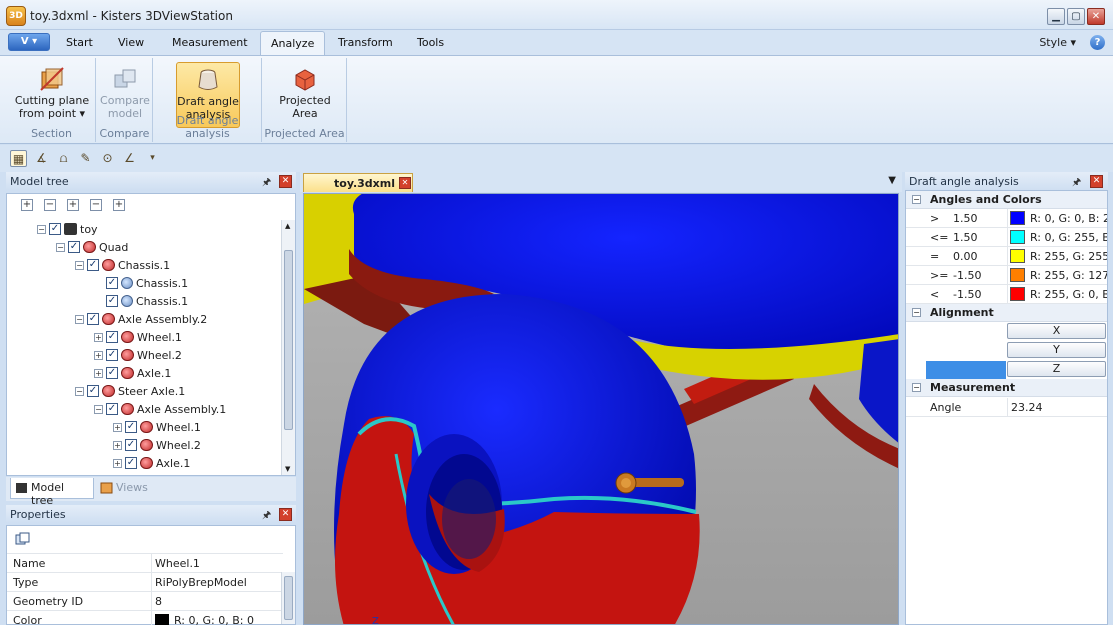 The image size is (1113, 625). Describe the element at coordinates (52, 492) in the screenshot. I see `tab-model-tree: Model tree` at that location.